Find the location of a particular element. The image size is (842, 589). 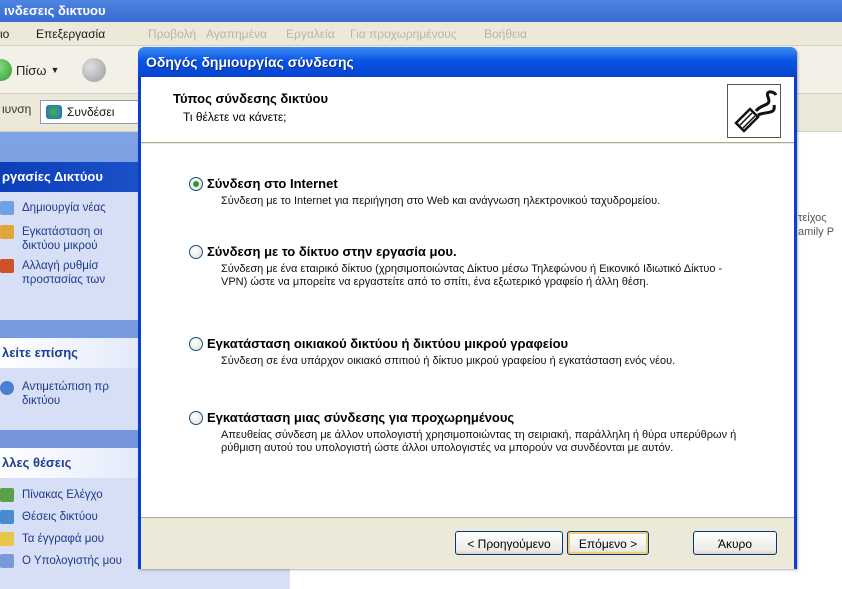

firewall-icon is located at coordinates (7, 266).